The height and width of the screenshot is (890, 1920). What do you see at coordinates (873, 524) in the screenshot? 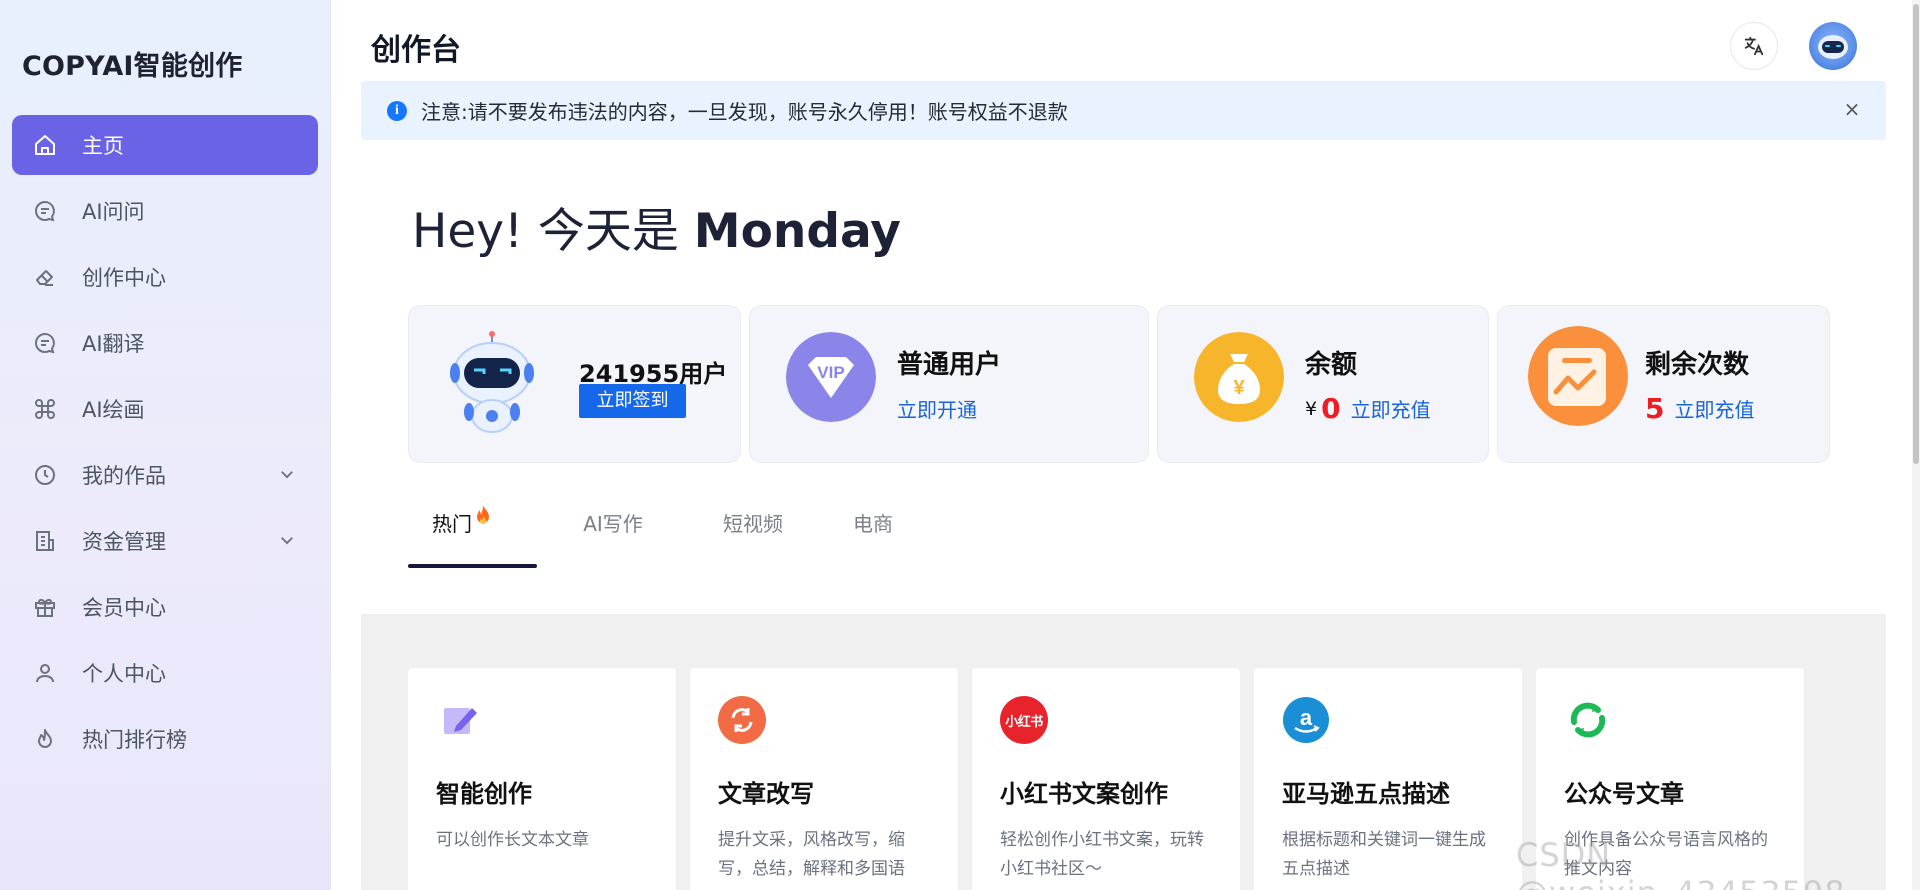
I see `tab-label: 电商` at bounding box center [873, 524].